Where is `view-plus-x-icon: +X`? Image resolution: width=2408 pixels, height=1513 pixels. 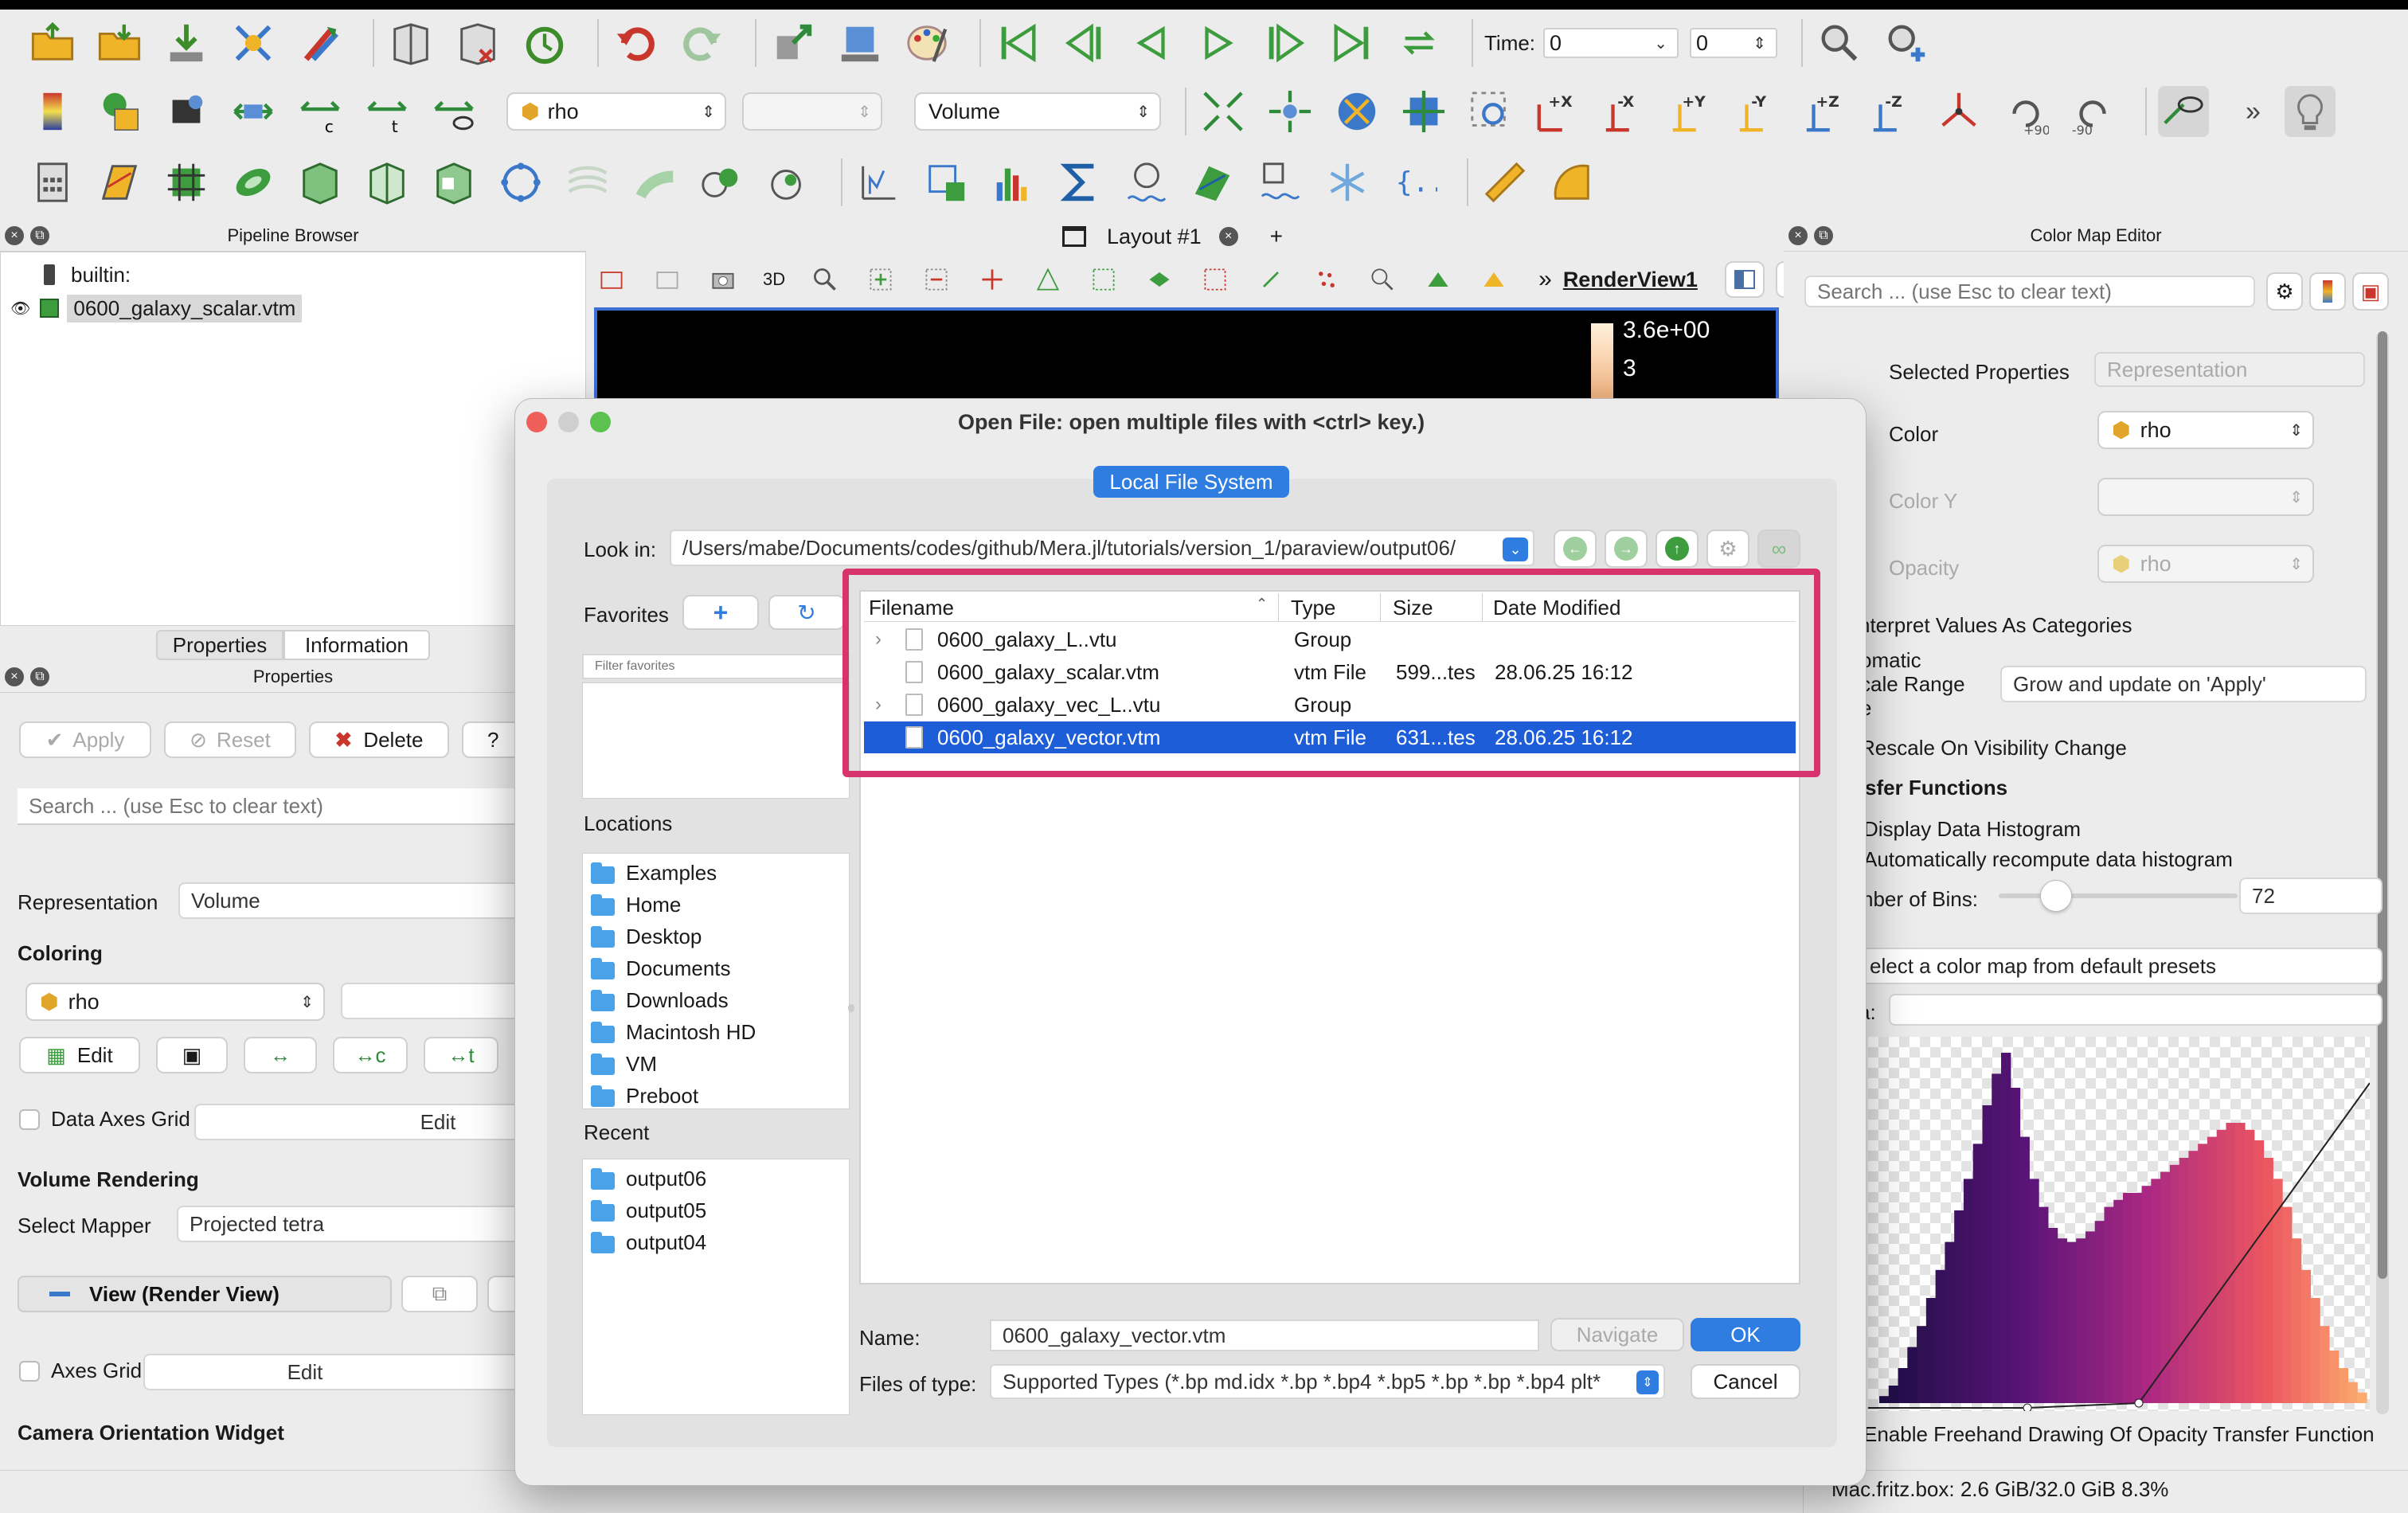 view-plus-x-icon: +X is located at coordinates (1557, 112).